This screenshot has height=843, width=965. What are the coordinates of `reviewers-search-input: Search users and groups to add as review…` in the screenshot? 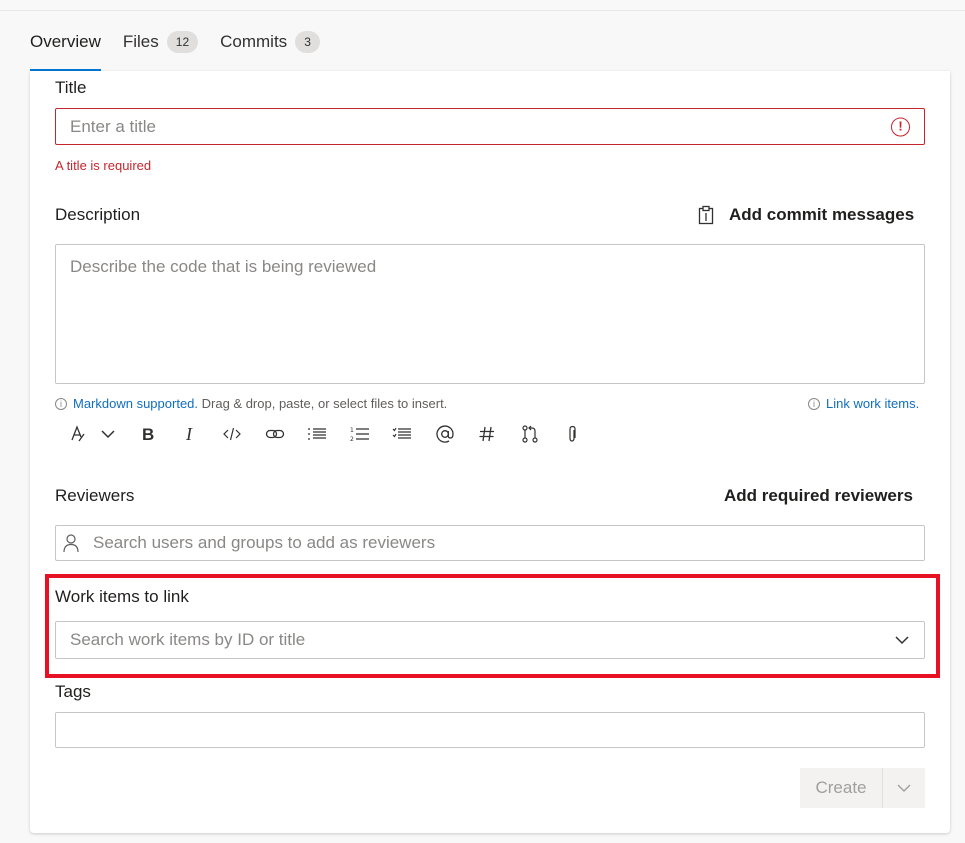 It's located at (490, 543).